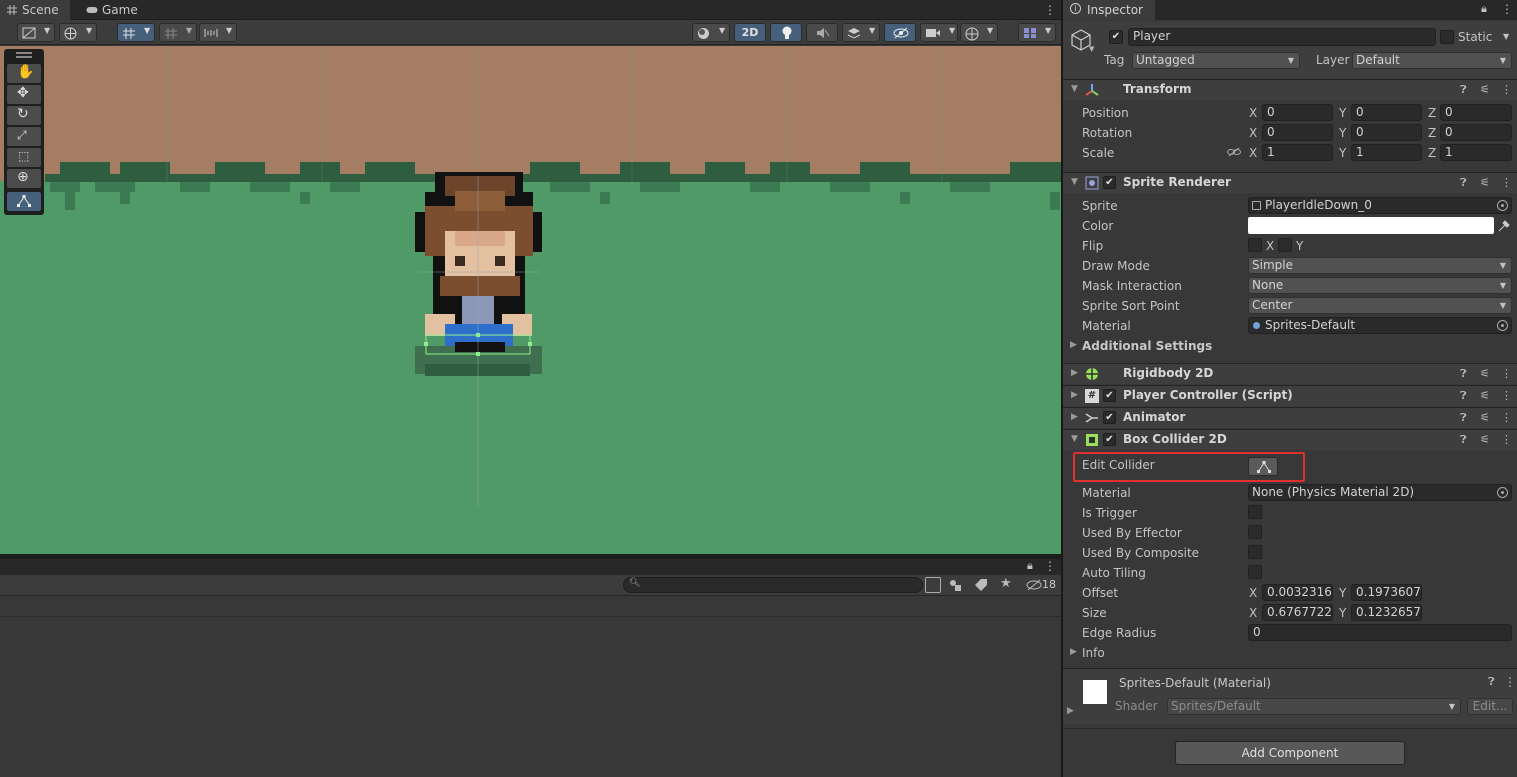 This screenshot has height=777, width=1517. I want to click on add-component-button: Add Component, so click(1290, 753).